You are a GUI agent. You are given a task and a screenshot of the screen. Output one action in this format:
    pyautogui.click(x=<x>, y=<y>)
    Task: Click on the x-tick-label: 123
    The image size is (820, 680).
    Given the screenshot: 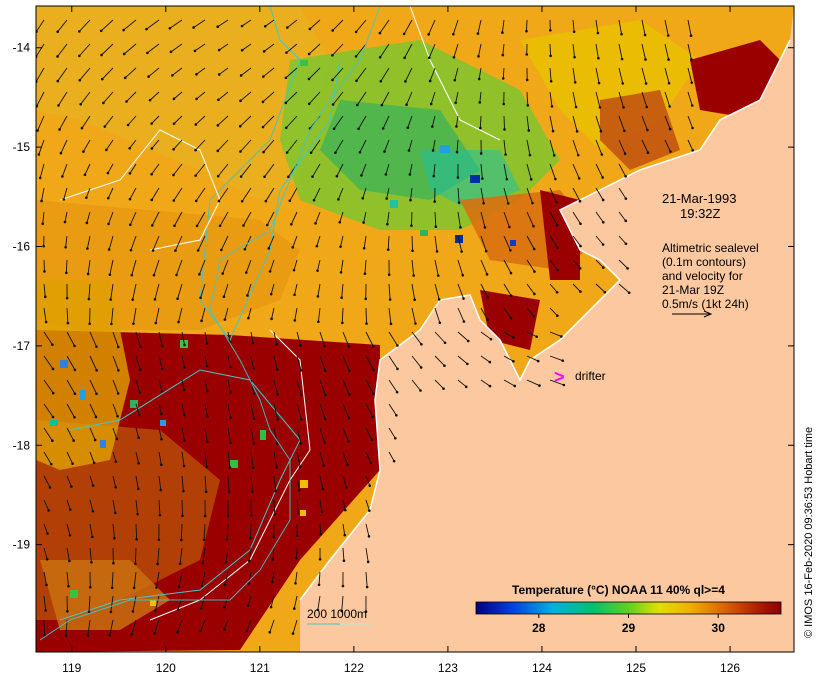 What is the action you would take?
    pyautogui.click(x=448, y=668)
    